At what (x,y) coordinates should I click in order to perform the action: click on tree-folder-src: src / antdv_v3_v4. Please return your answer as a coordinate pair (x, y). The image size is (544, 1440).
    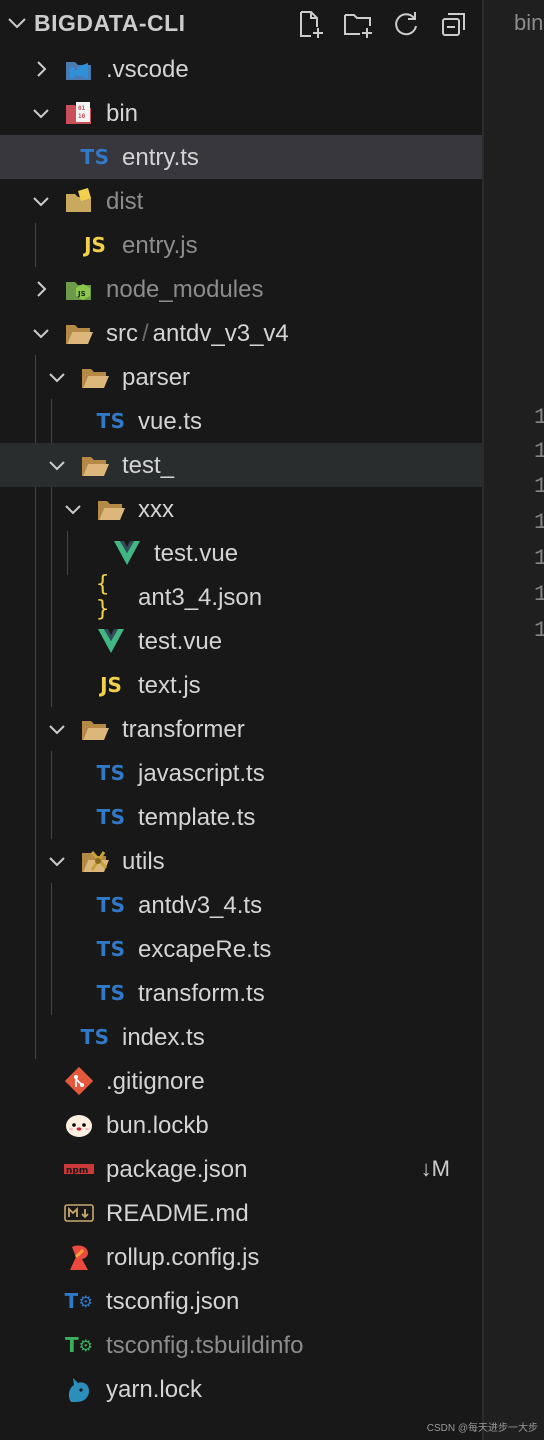
    Looking at the image, I should click on (241, 333).